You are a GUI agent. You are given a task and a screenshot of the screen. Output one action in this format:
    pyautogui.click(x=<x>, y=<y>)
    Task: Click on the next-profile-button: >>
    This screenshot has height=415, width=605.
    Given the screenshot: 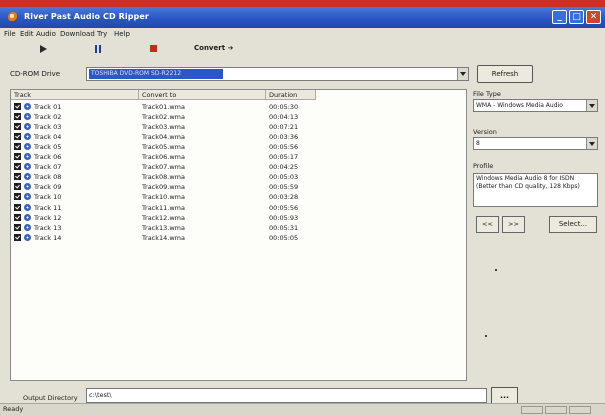 What is the action you would take?
    pyautogui.click(x=513, y=224)
    